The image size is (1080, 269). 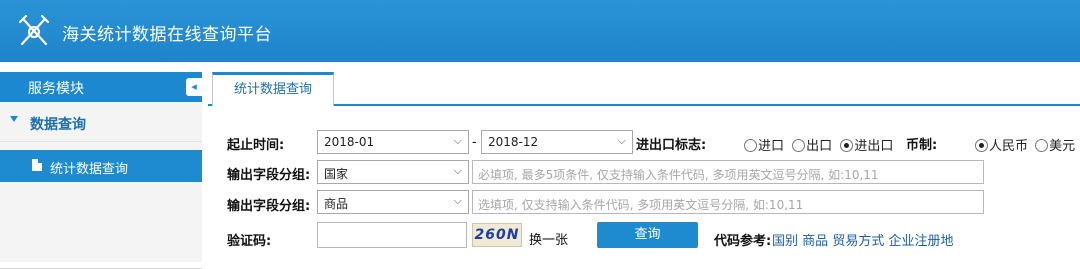 I want to click on sidebar-group-data-query: 数据查询, so click(x=101, y=122).